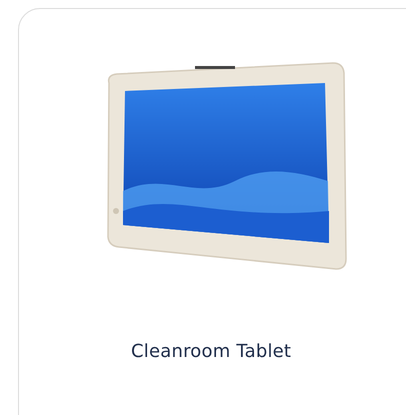 The image size is (406, 415). I want to click on product-title: Cleanroom Tablet, so click(211, 351).